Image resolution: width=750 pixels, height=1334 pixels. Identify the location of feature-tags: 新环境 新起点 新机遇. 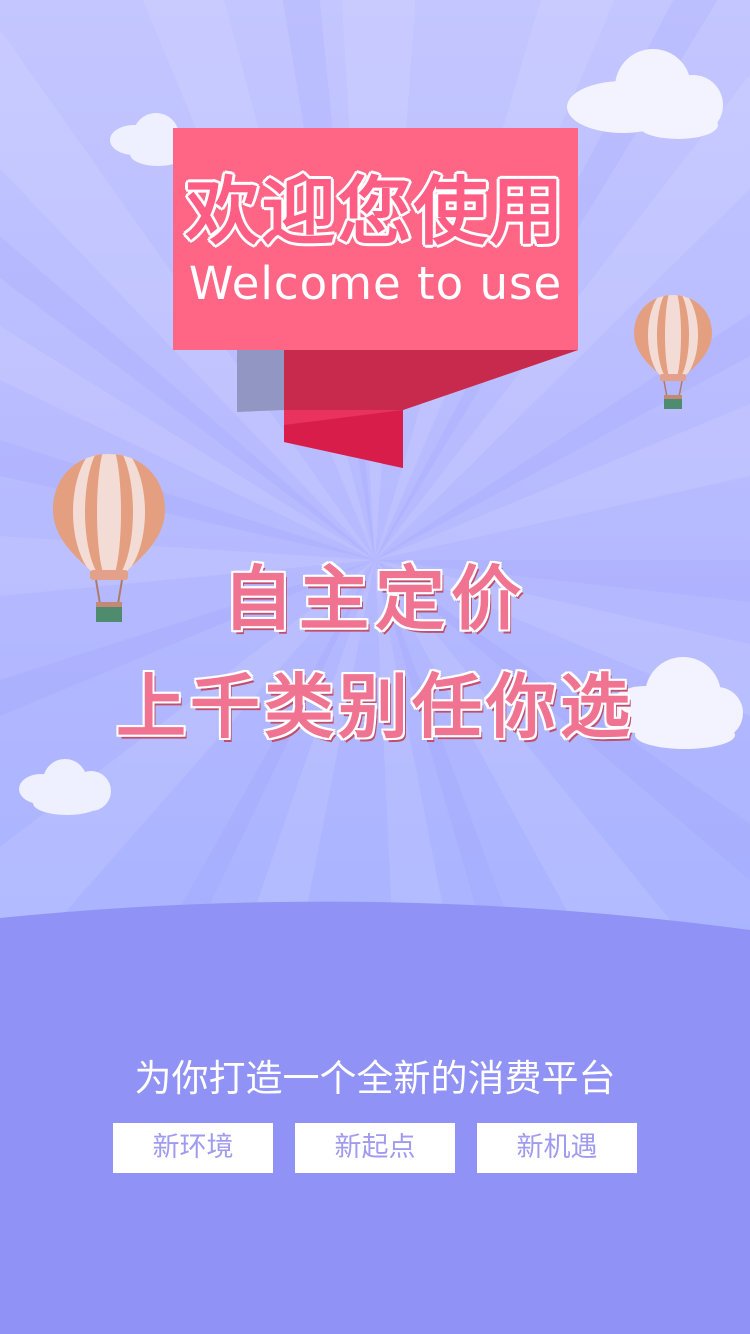
(375, 1148).